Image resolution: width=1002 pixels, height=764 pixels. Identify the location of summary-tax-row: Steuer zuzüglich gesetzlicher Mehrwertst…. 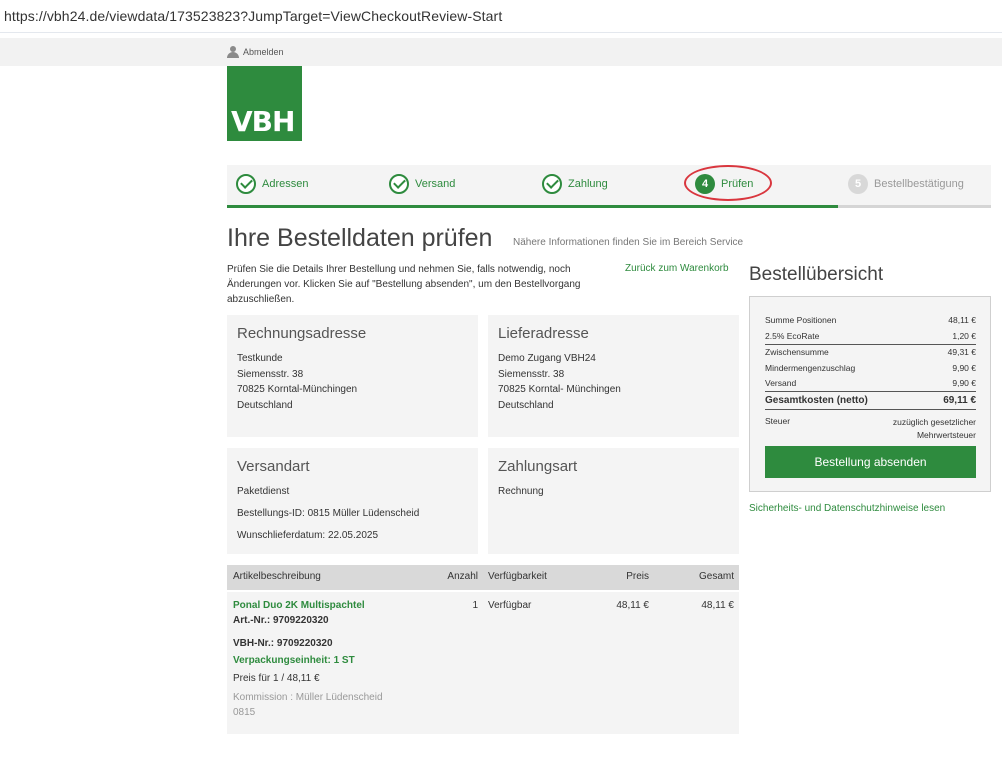
(870, 429).